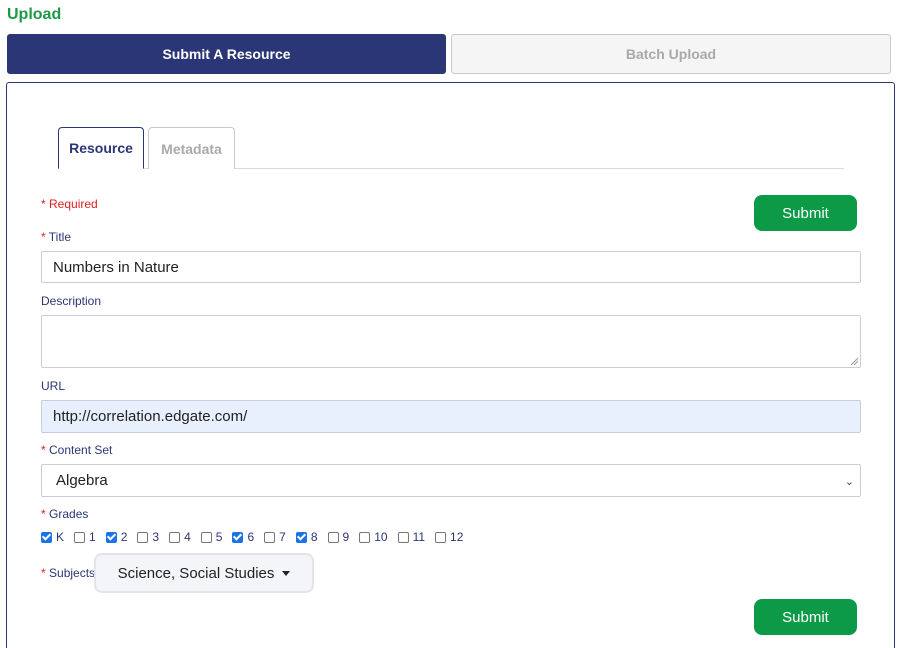 The width and height of the screenshot is (900, 648). I want to click on url-value: http://correlation.edgate.com/, so click(150, 416).